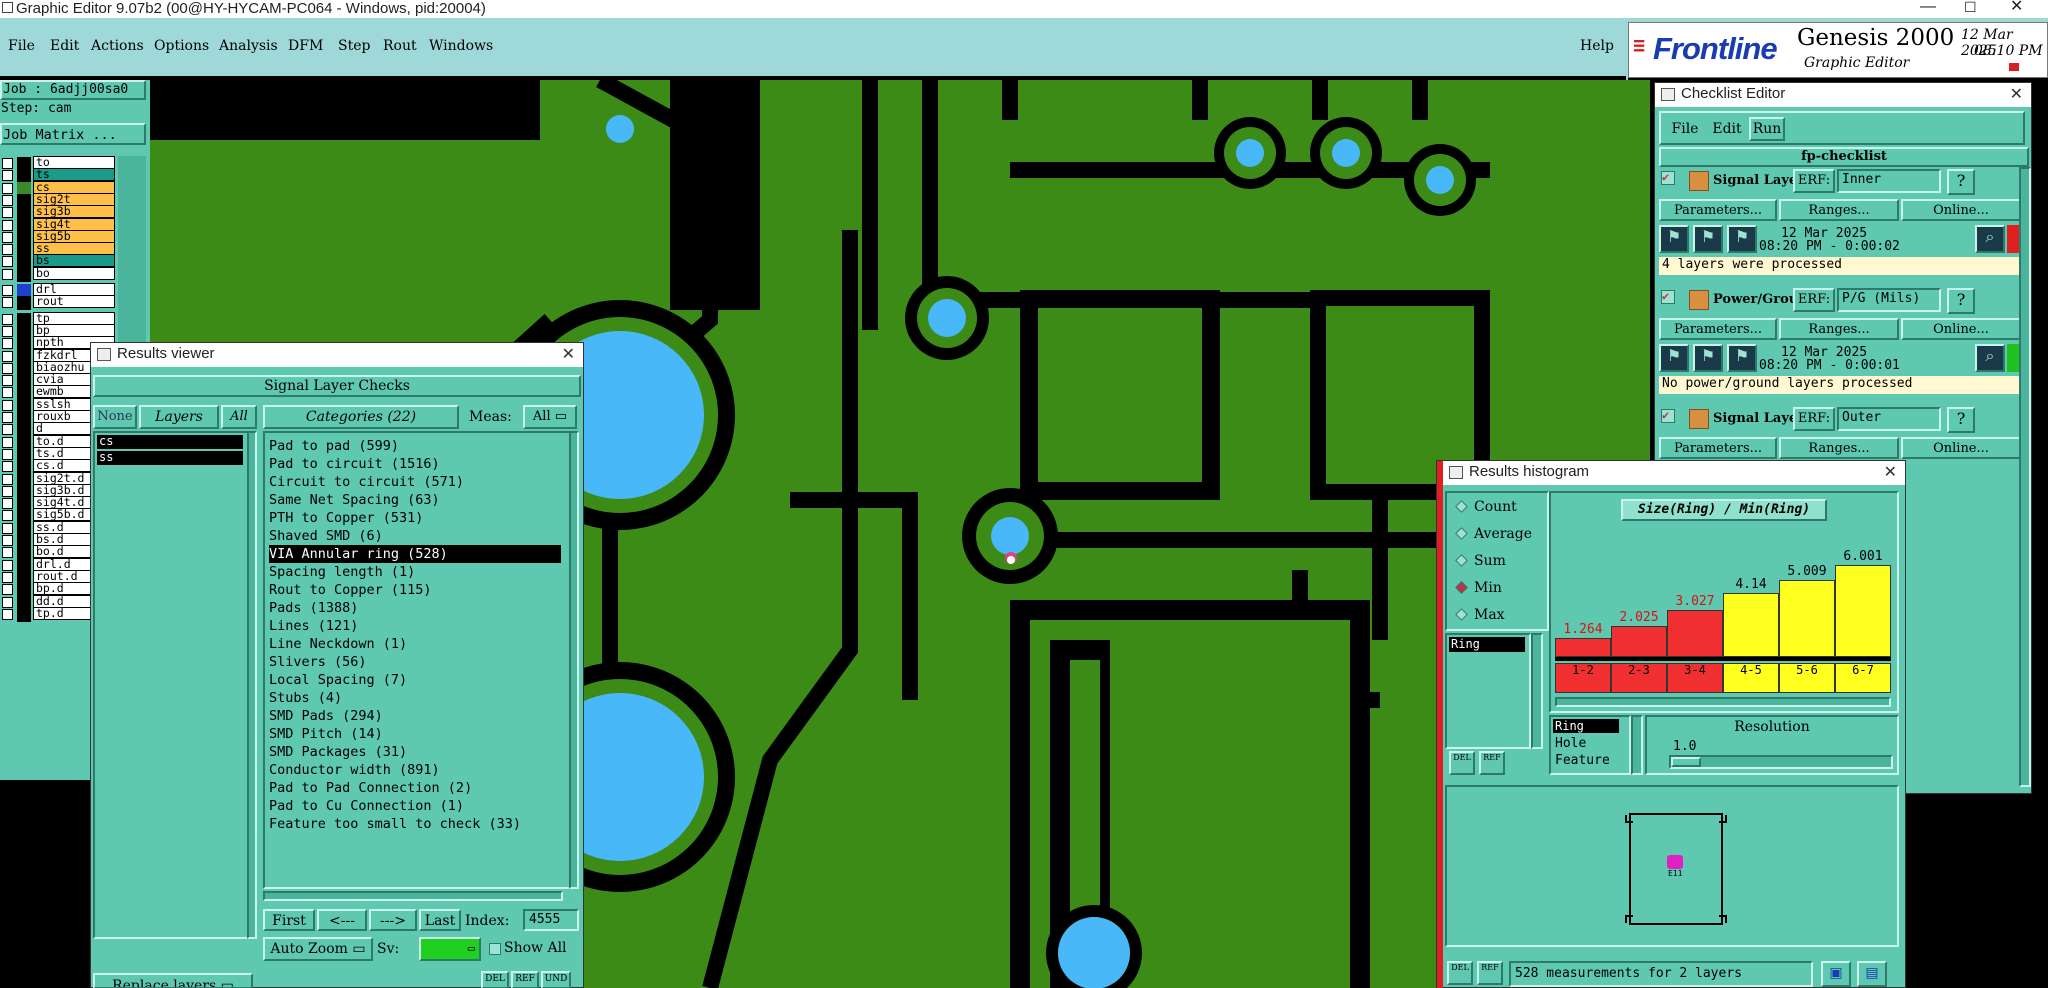 The width and height of the screenshot is (2048, 988). I want to click on report-icon-button: ▤, so click(1872, 974).